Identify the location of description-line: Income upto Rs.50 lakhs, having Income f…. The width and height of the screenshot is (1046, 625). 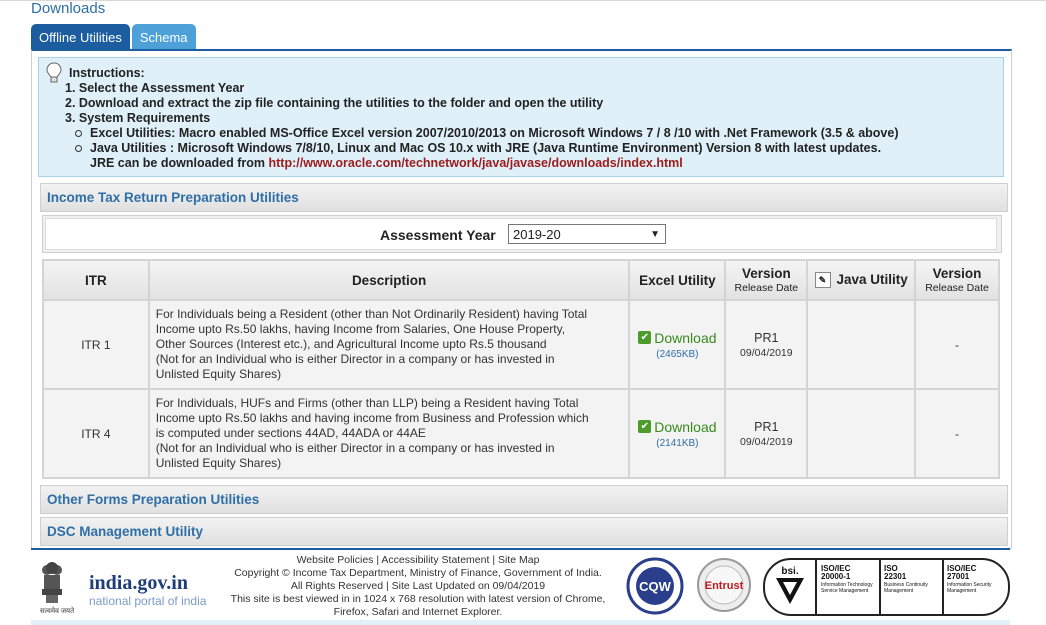
(360, 329).